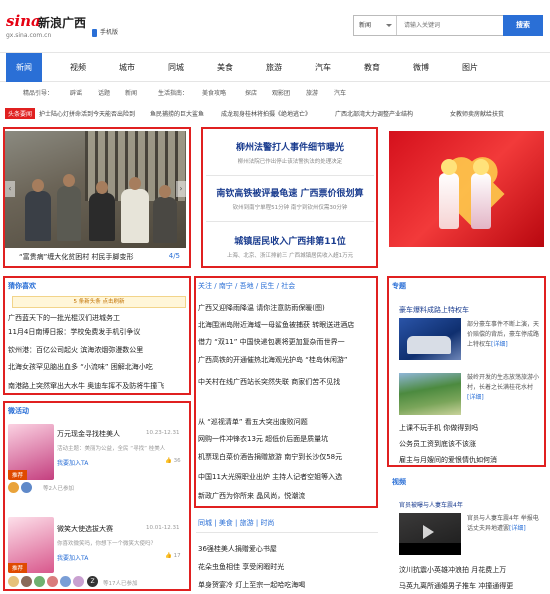  What do you see at coordinates (287, 567) in the screenshot?
I see `news-item: 花朵虫鱼相佳 享受闲暇时光` at bounding box center [287, 567].